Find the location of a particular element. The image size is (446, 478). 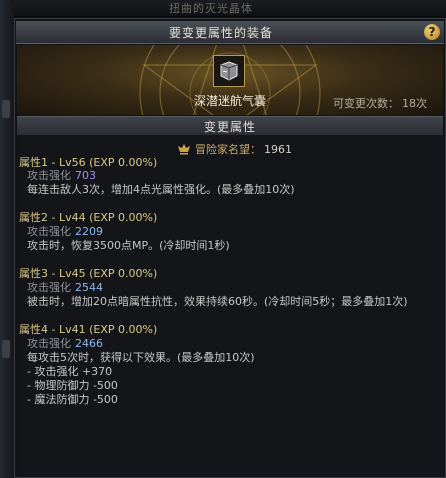

help-button: ? is located at coordinates (432, 32).